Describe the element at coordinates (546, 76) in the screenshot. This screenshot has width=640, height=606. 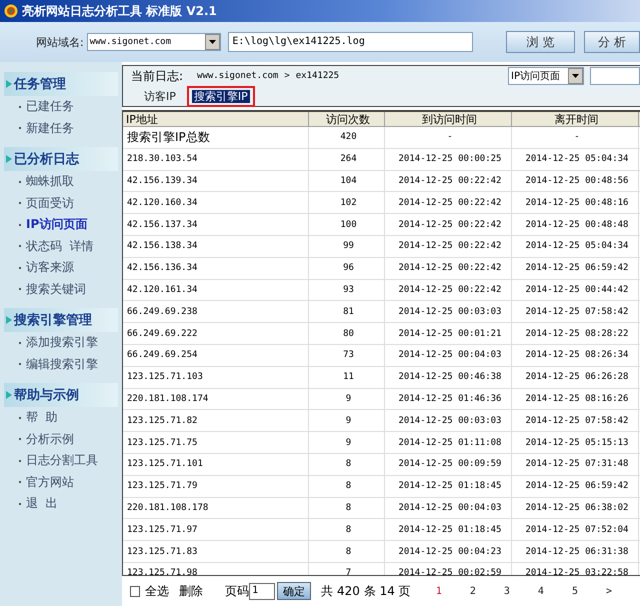
I see `view-dropdown: IP访问页面` at that location.